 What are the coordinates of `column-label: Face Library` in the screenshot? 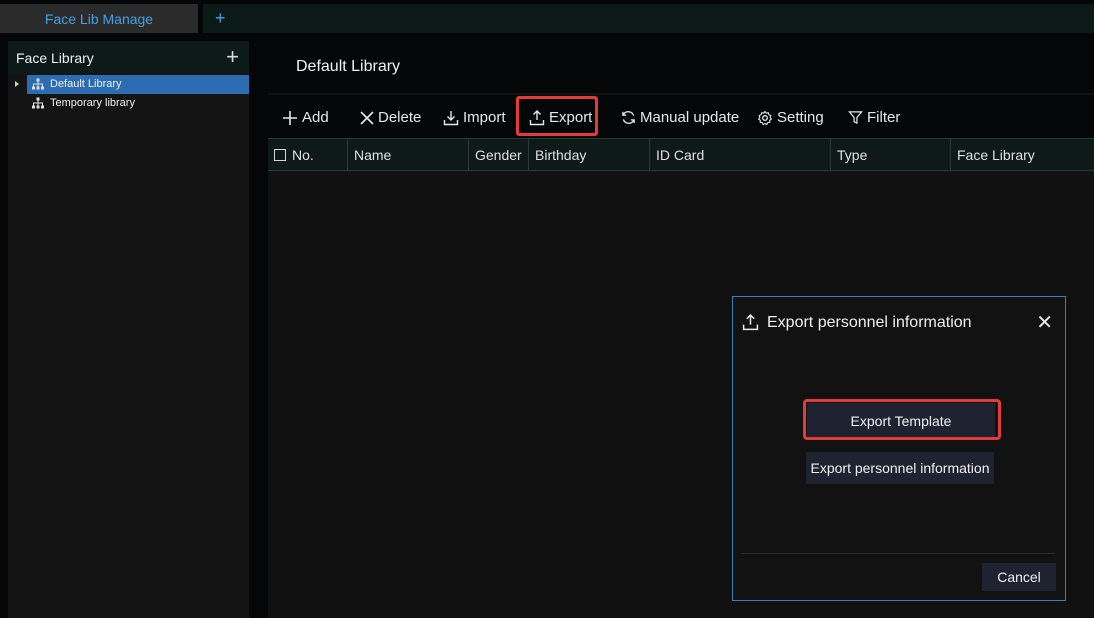 It's located at (996, 154).